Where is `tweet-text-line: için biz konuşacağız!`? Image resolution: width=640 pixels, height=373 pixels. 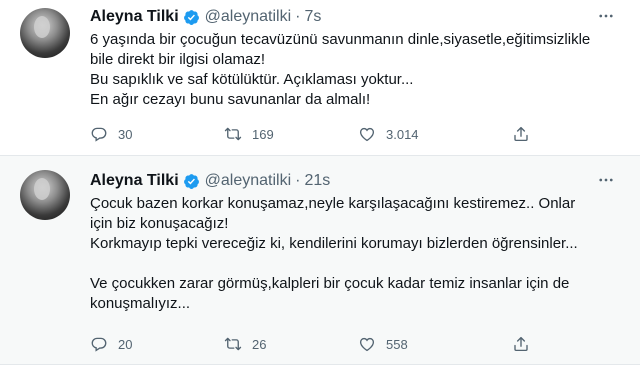 tweet-text-line: için biz konuşacağız! is located at coordinates (159, 223).